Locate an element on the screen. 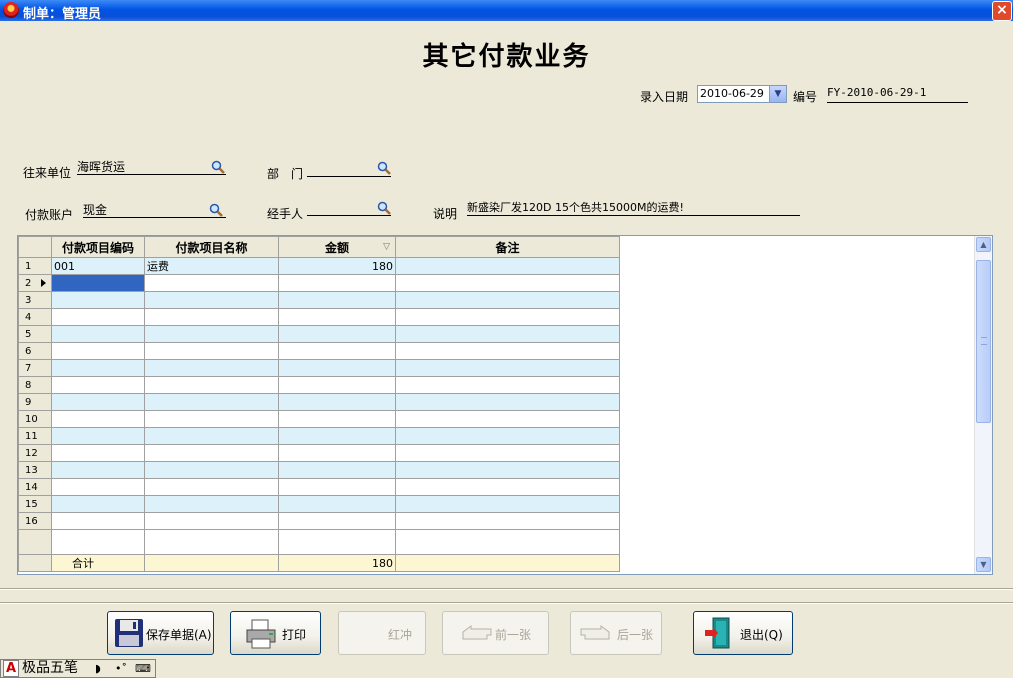  table-row: 16 is located at coordinates (319, 521).